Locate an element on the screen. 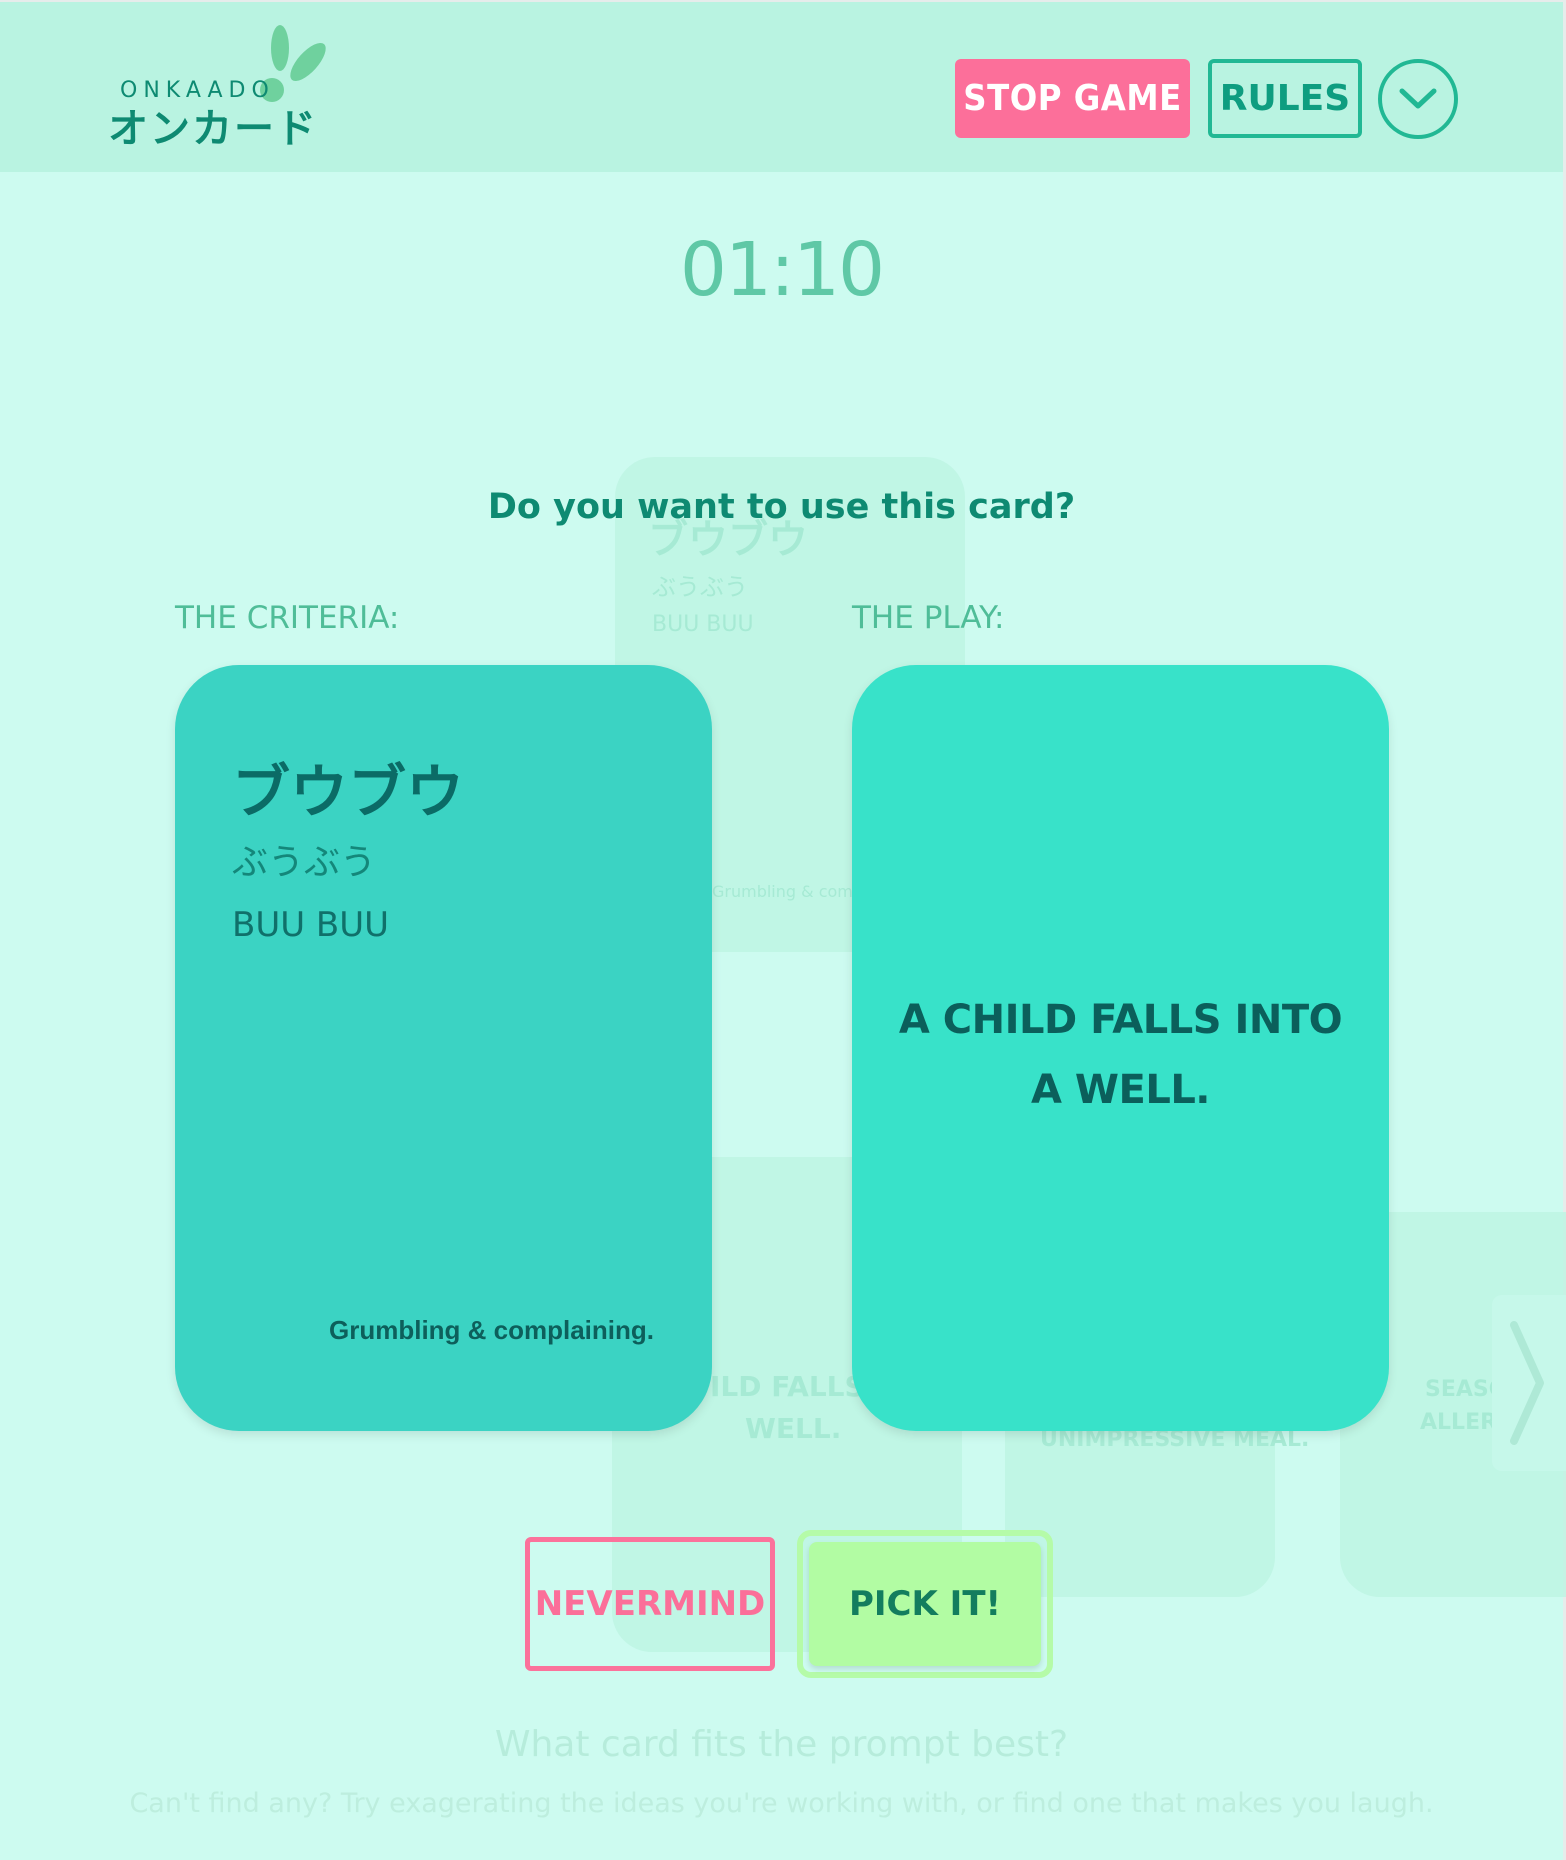  play-card-text: A CHILD FALLS INTO A WELL. is located at coordinates (1120, 1055).